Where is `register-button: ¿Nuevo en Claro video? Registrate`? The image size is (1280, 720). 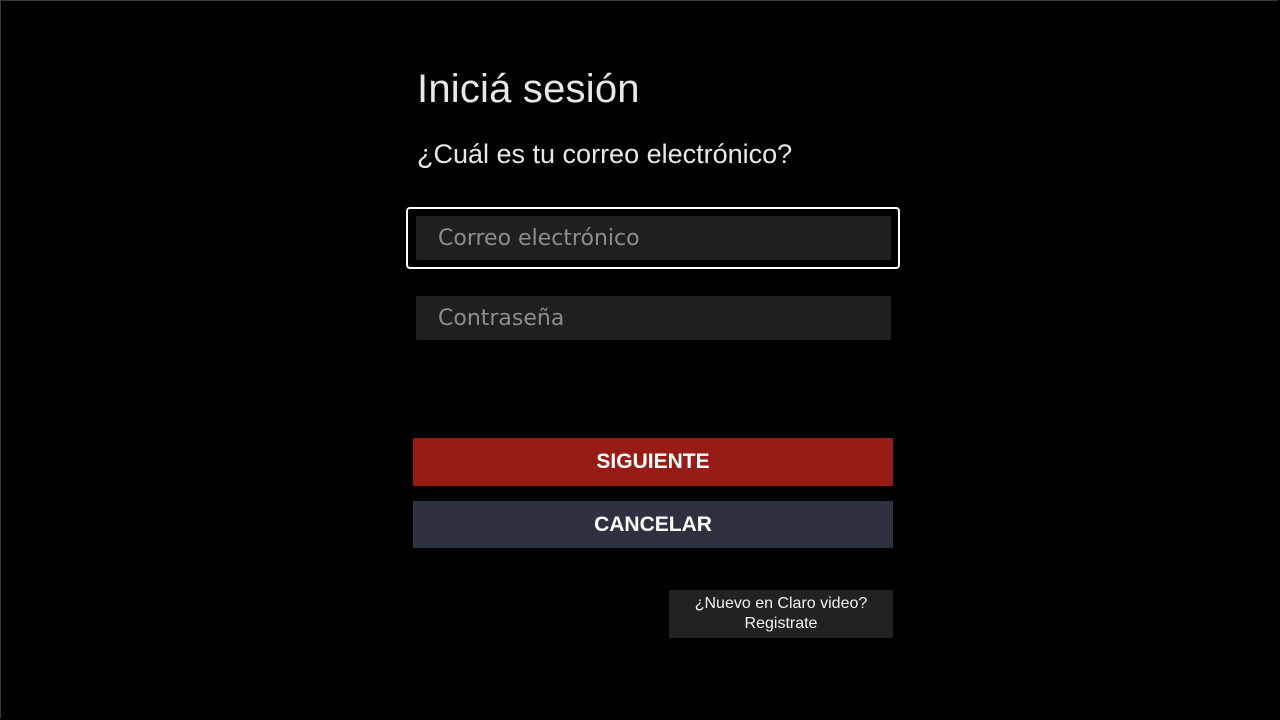 register-button: ¿Nuevo en Claro video? Registrate is located at coordinates (781, 614).